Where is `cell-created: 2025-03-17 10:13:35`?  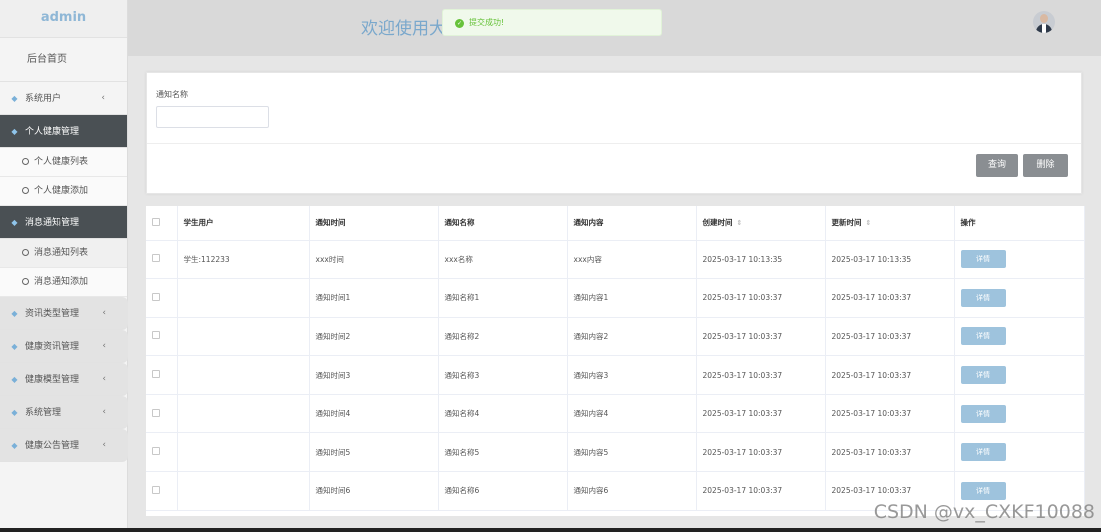
cell-created: 2025-03-17 10:13:35 is located at coordinates (761, 260).